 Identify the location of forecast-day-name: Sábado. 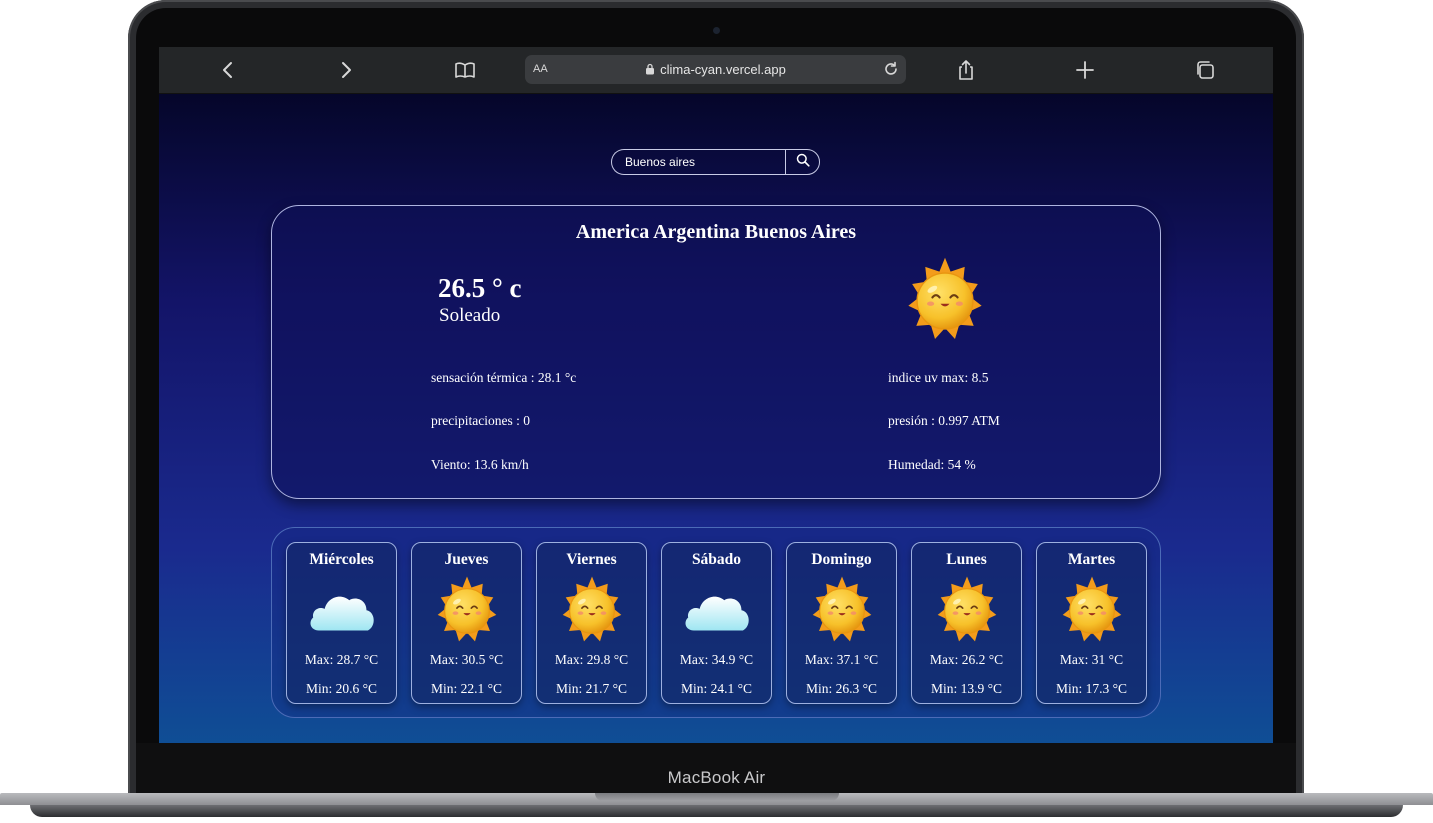
(716, 559).